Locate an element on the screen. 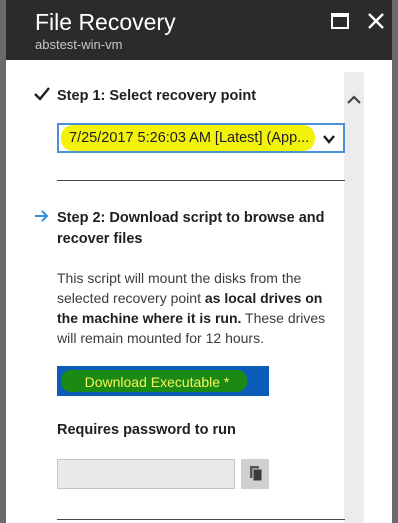 Image resolution: width=398 pixels, height=523 pixels. password-label: Requires password to run is located at coordinates (146, 430).